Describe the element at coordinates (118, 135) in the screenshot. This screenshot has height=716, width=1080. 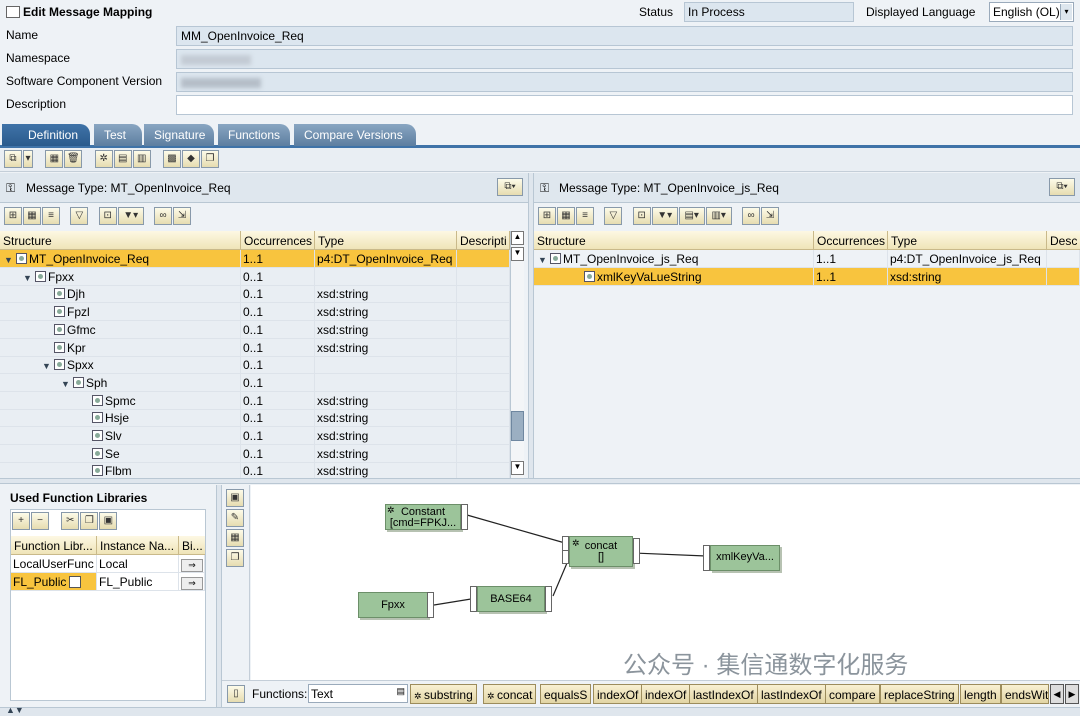
I see `tab-test: Test` at that location.